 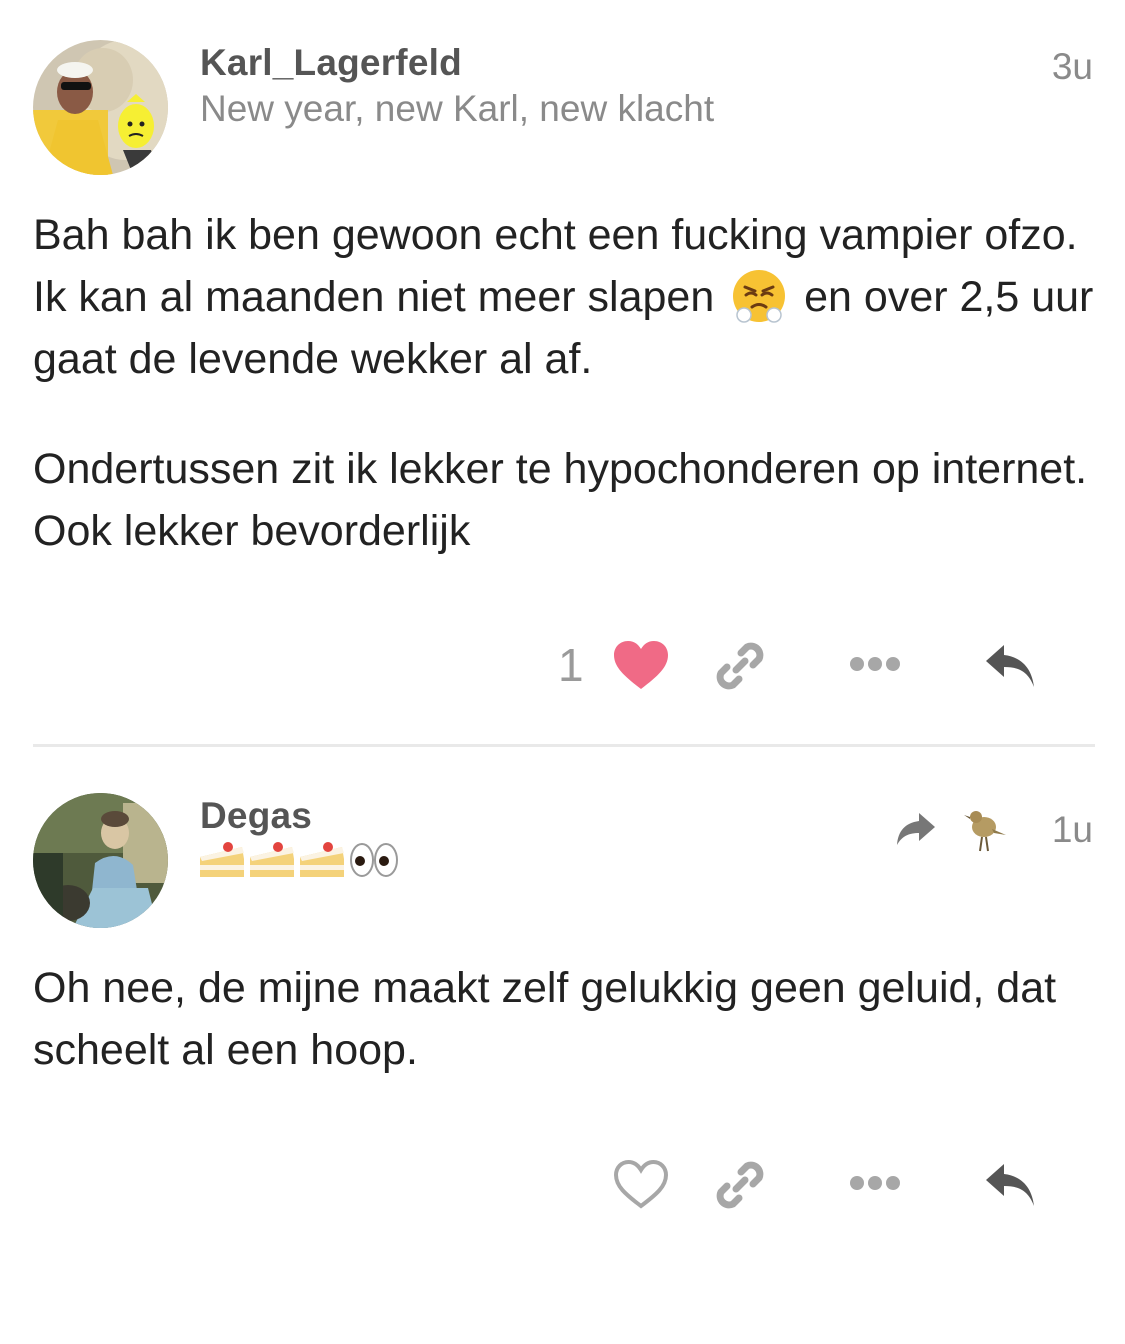 I want to click on reply-to-avatar, so click(x=985, y=830).